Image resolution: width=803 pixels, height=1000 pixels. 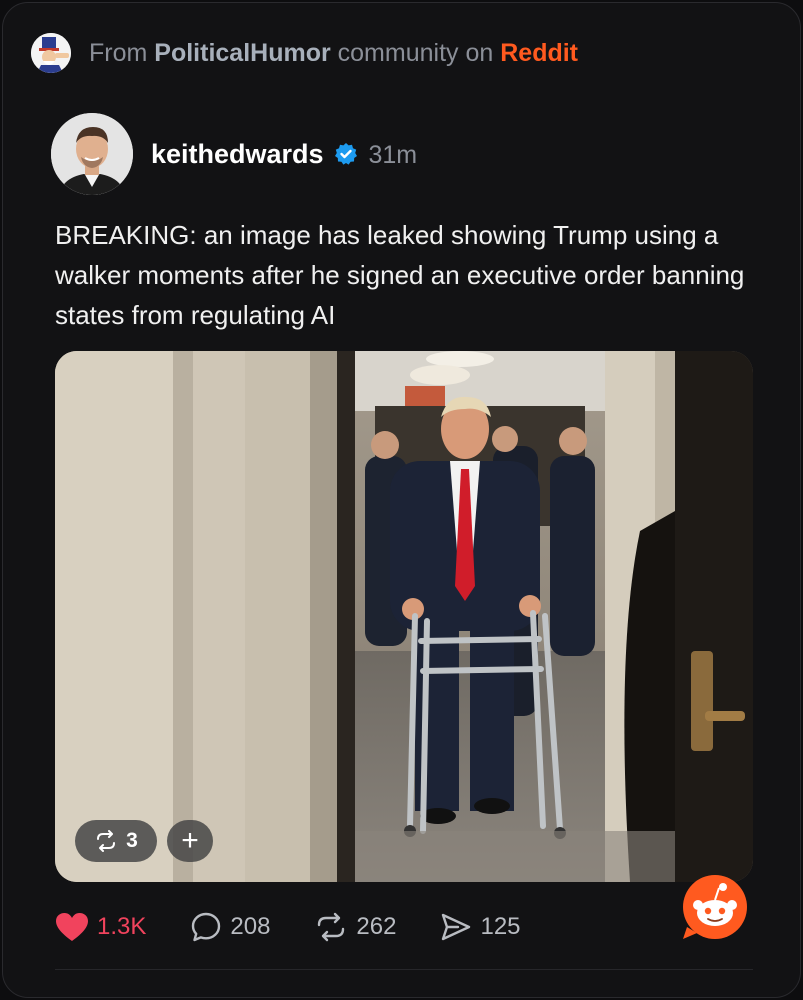 What do you see at coordinates (346, 154) in the screenshot?
I see `verified-badge-icon` at bounding box center [346, 154].